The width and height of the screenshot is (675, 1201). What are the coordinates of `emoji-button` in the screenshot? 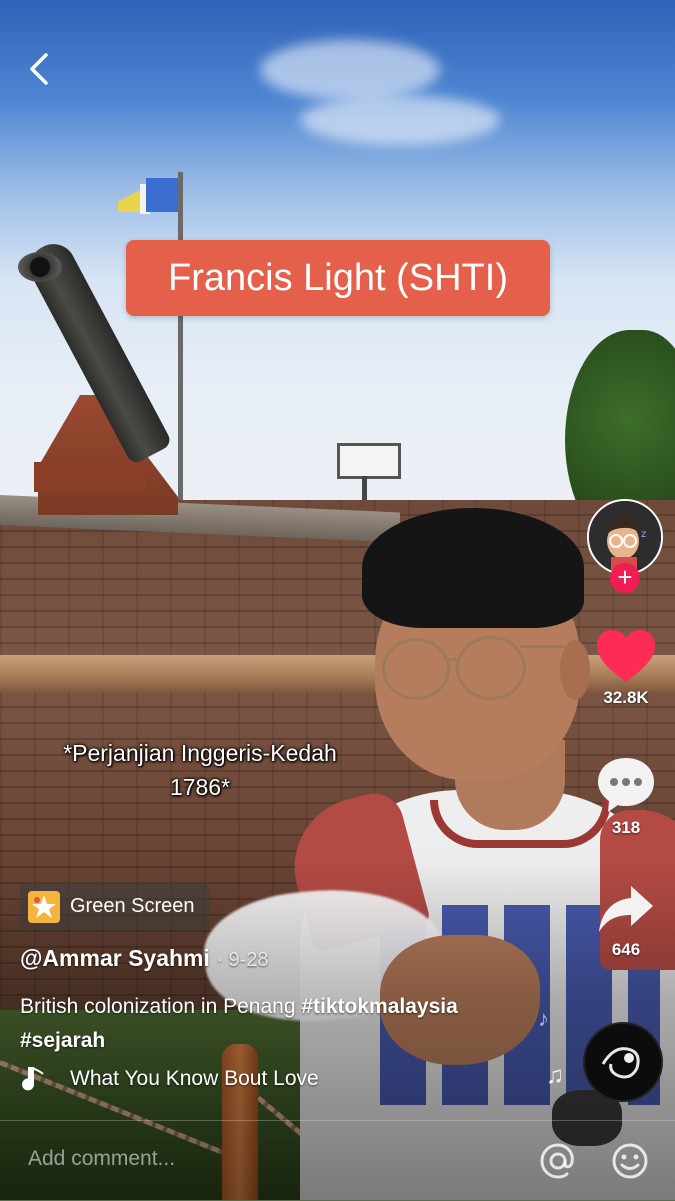 It's located at (630, 1161).